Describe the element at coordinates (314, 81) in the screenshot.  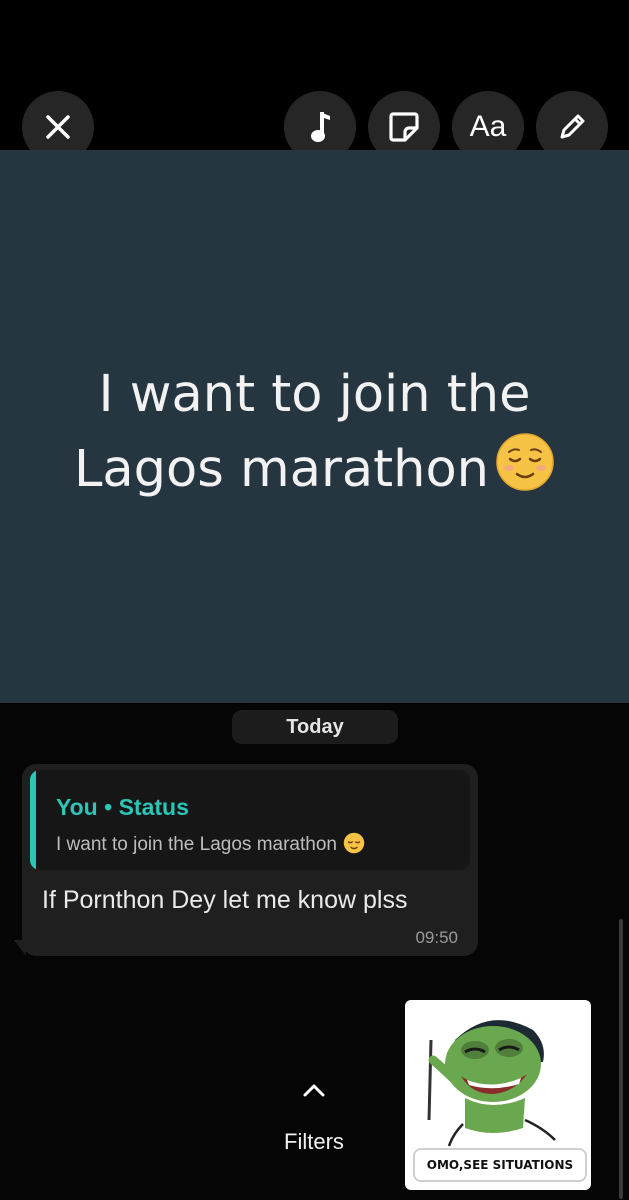
I see `status-editor-toolbar: Aa` at that location.